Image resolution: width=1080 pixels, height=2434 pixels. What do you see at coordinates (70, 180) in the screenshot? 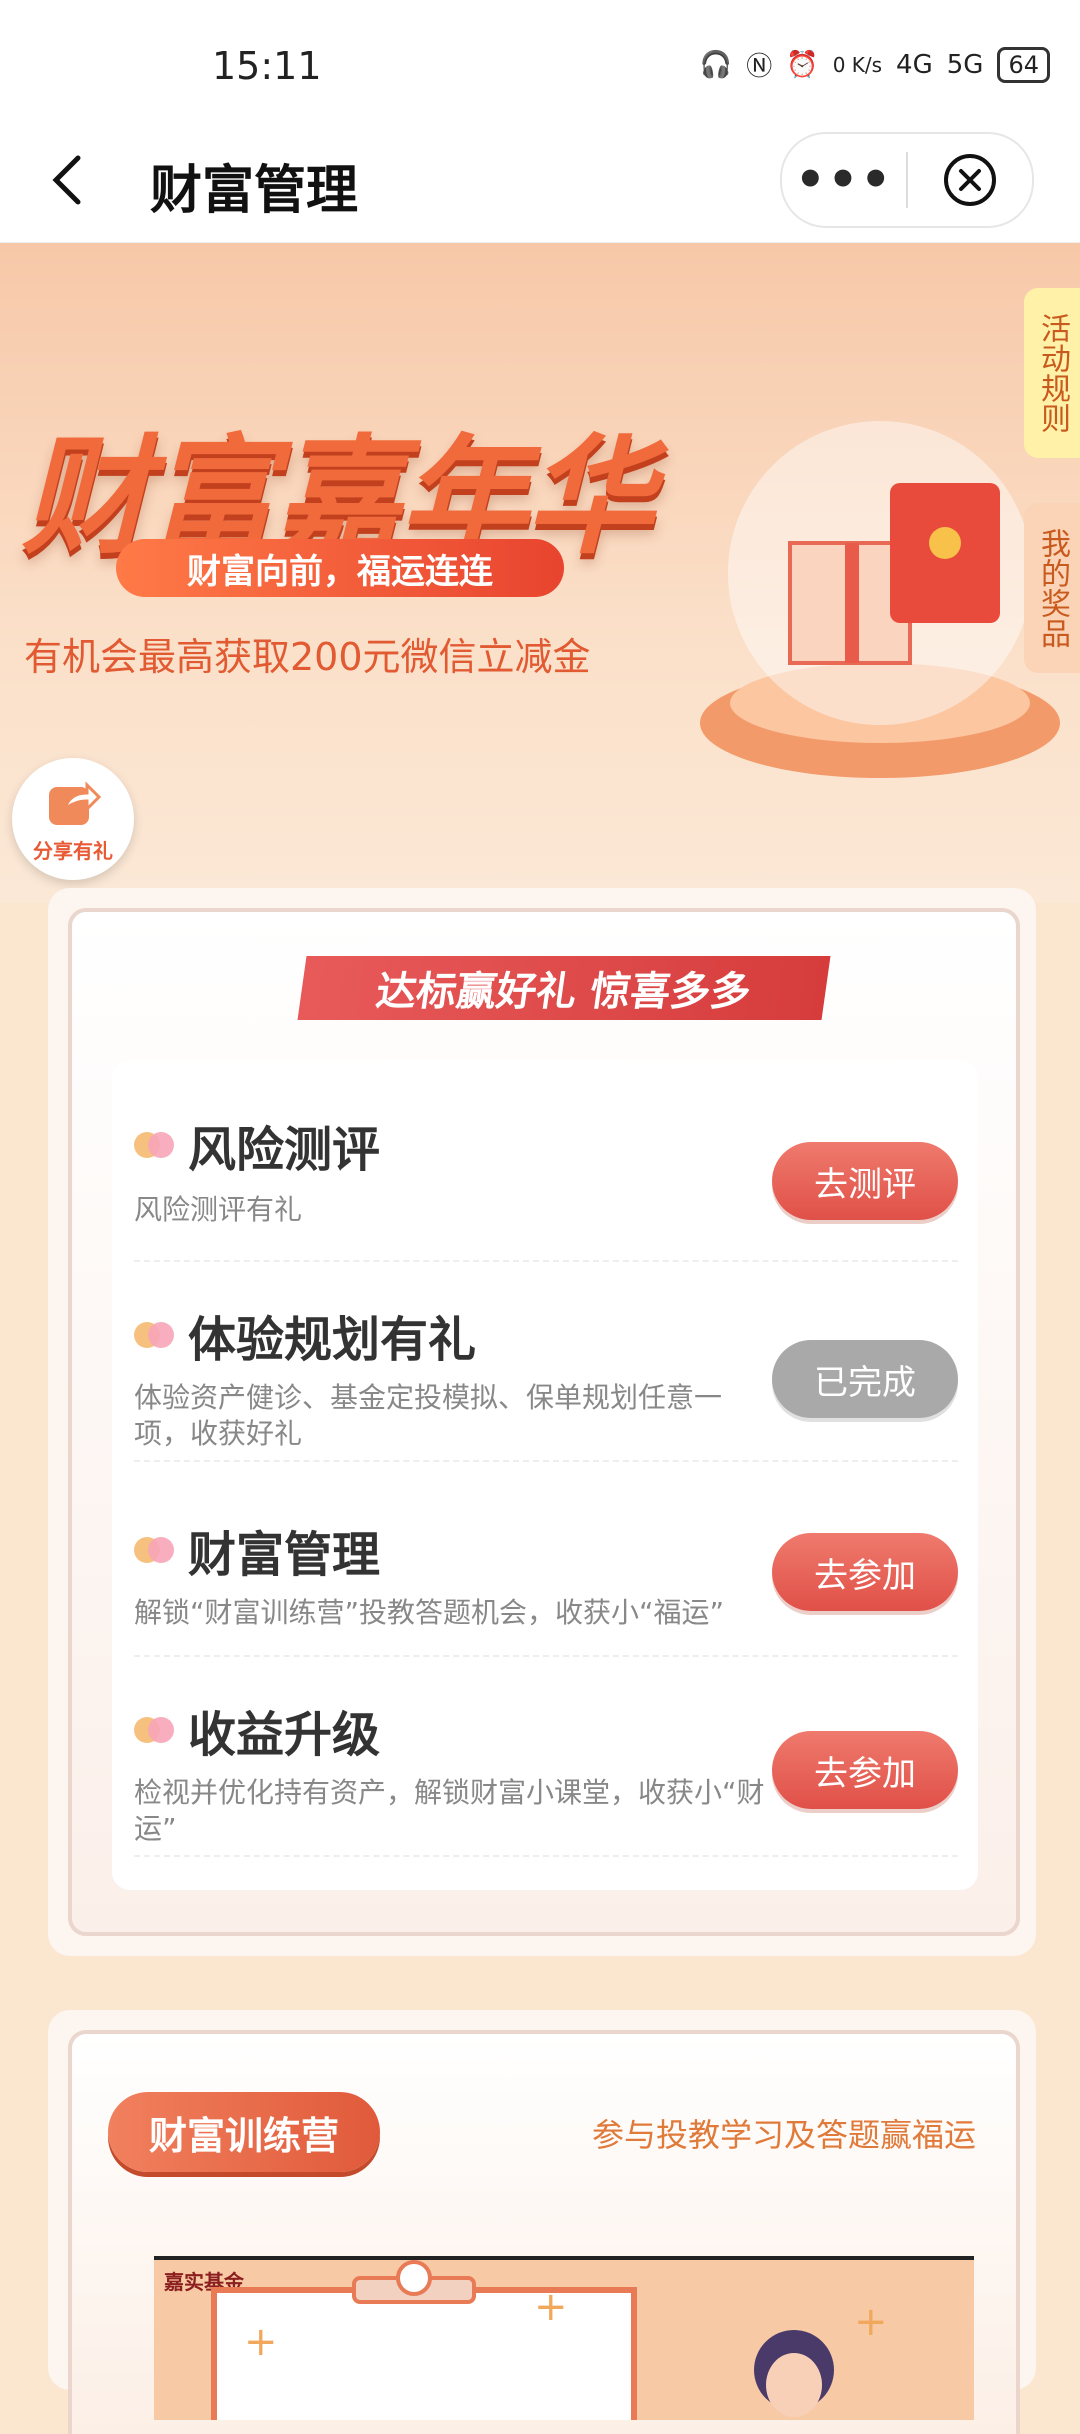
I see `back-icon` at bounding box center [70, 180].